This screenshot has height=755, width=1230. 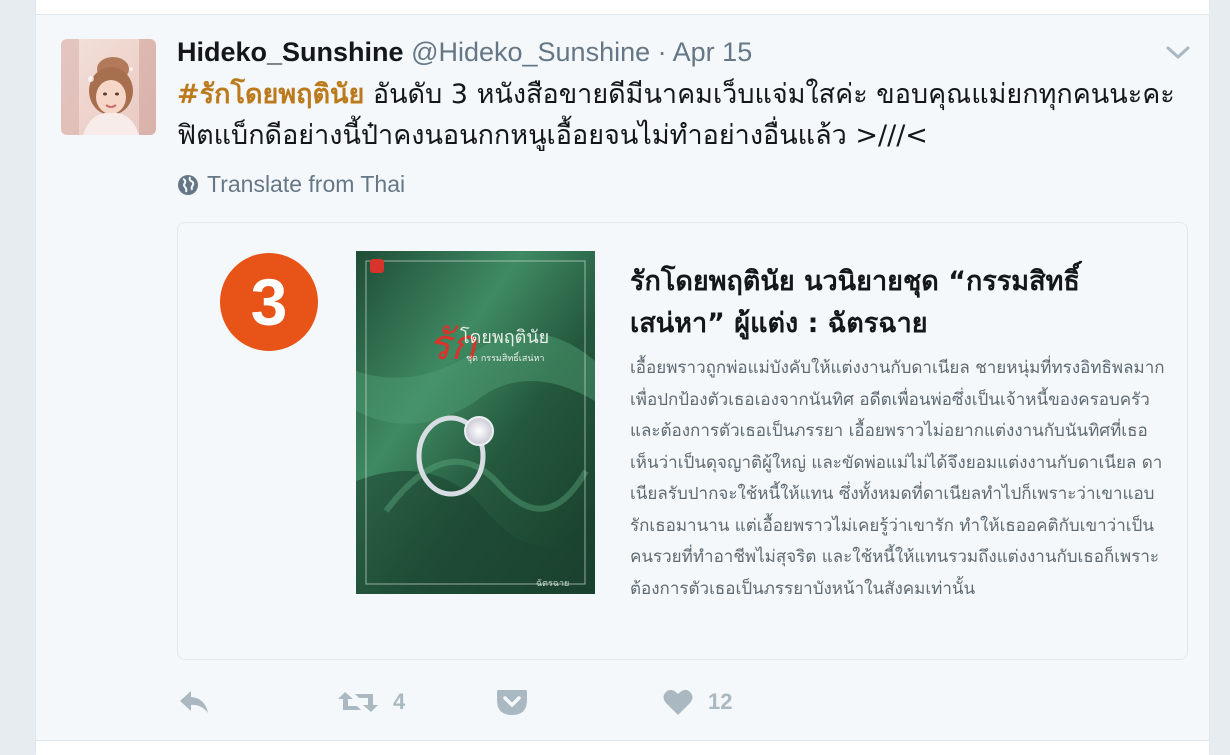 I want to click on rank-badge: 3, so click(x=269, y=302).